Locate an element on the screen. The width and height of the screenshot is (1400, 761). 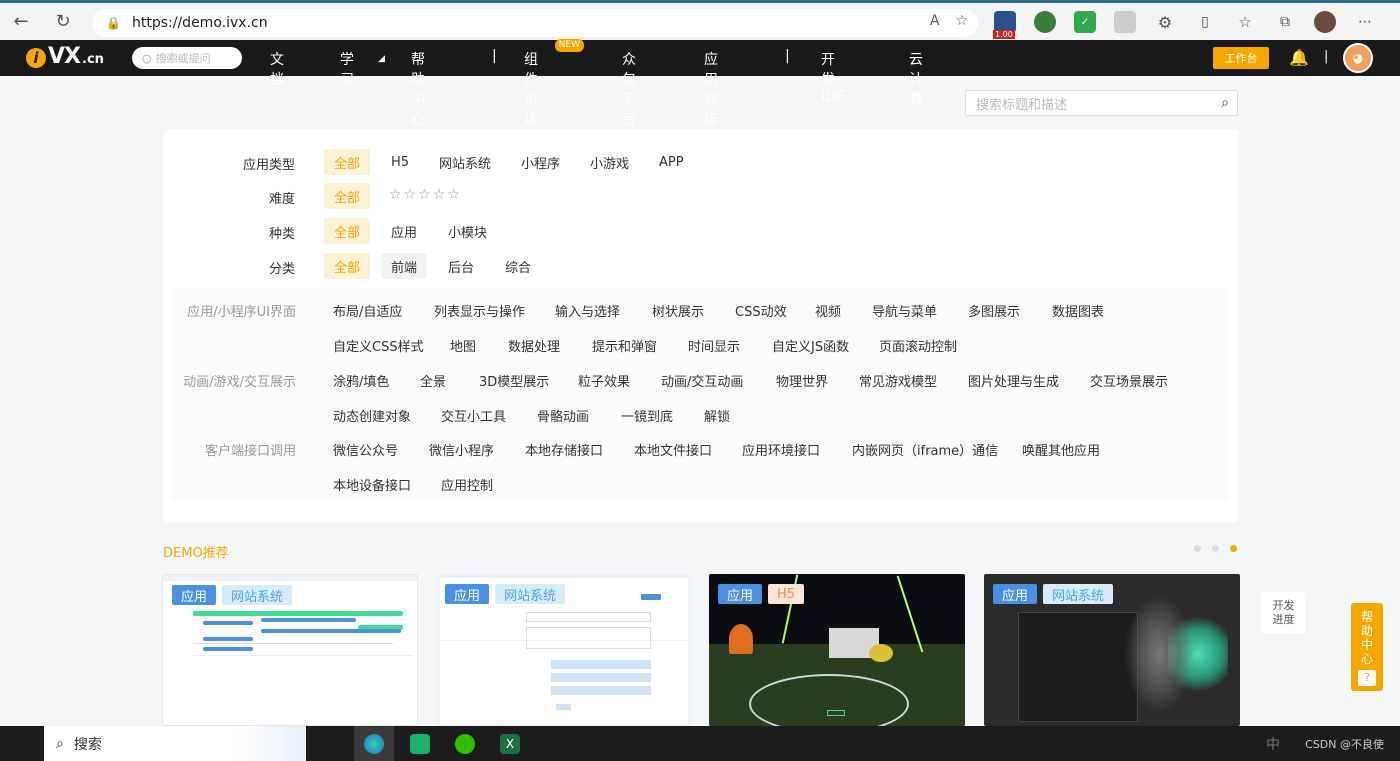
ivx-logo: i VX .cn is located at coordinates (65, 56).